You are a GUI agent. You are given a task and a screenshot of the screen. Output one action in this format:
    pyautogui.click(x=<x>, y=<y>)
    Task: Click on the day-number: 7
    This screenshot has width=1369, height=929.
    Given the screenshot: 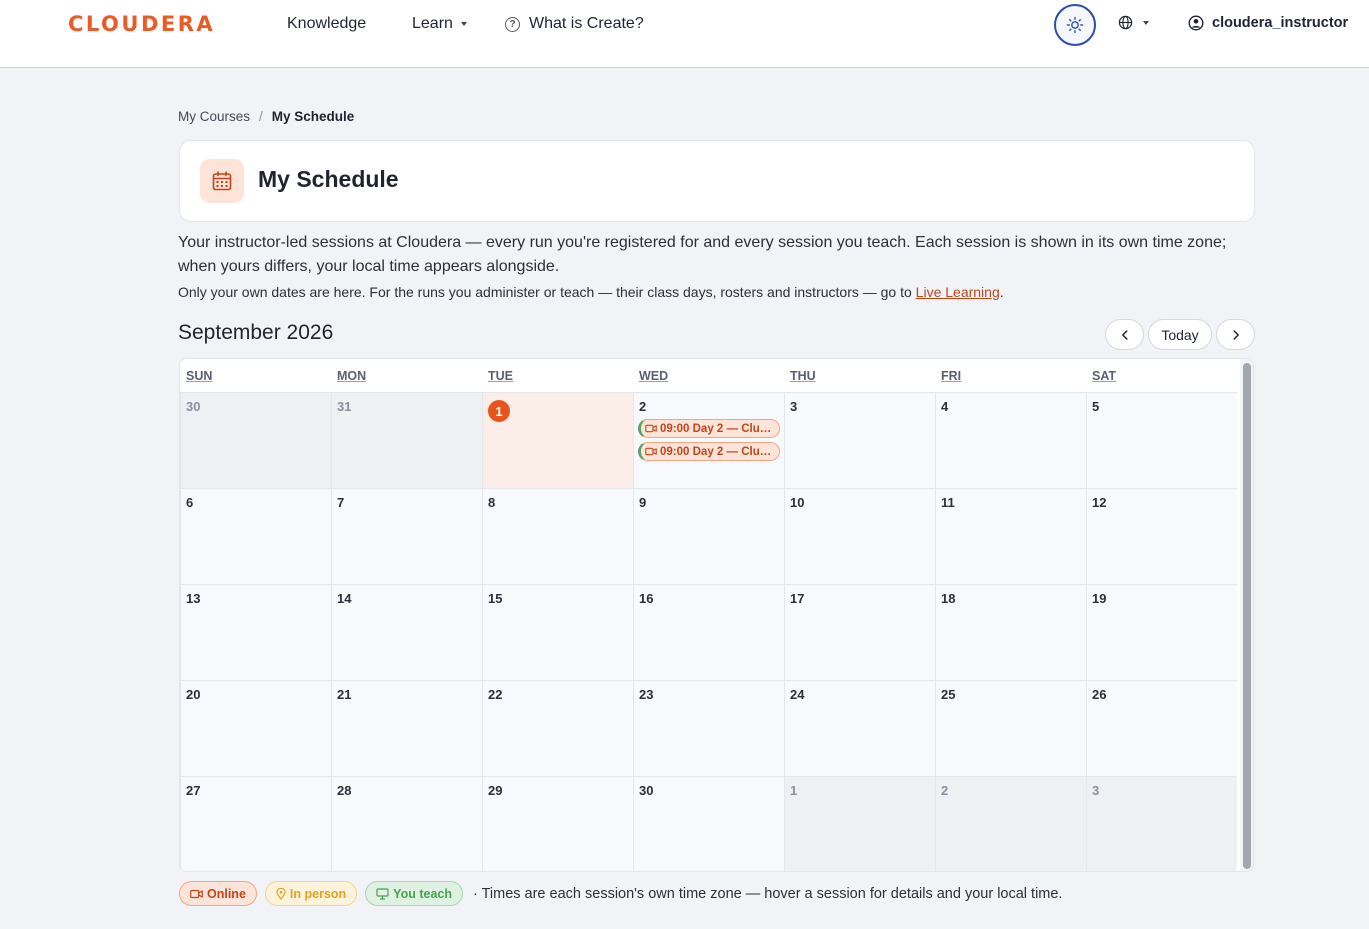 What is the action you would take?
    pyautogui.click(x=341, y=502)
    